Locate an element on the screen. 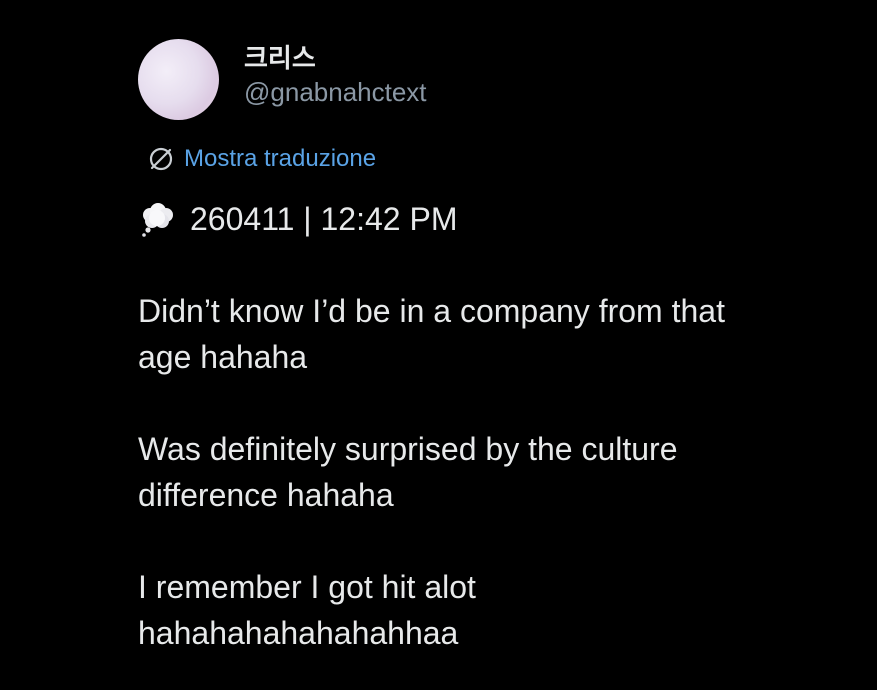 This screenshot has width=877, height=690. translate-globe-icon is located at coordinates (161, 159).